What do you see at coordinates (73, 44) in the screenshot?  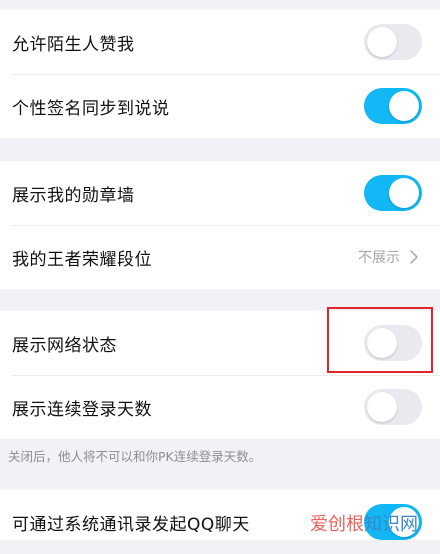 I see `allow-stranger-like-label: 允许陌生人赞我` at bounding box center [73, 44].